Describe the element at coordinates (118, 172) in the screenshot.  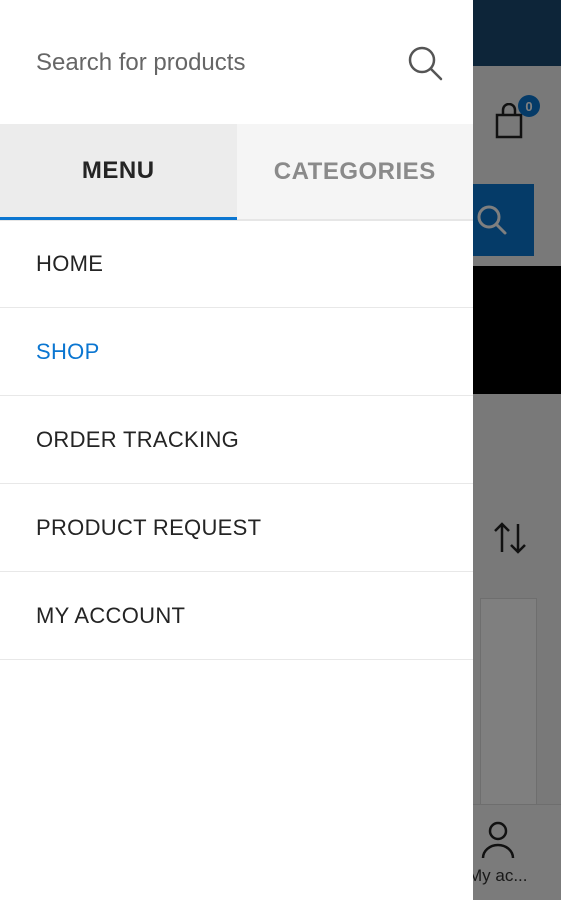
I see `tab-menu: MENU` at that location.